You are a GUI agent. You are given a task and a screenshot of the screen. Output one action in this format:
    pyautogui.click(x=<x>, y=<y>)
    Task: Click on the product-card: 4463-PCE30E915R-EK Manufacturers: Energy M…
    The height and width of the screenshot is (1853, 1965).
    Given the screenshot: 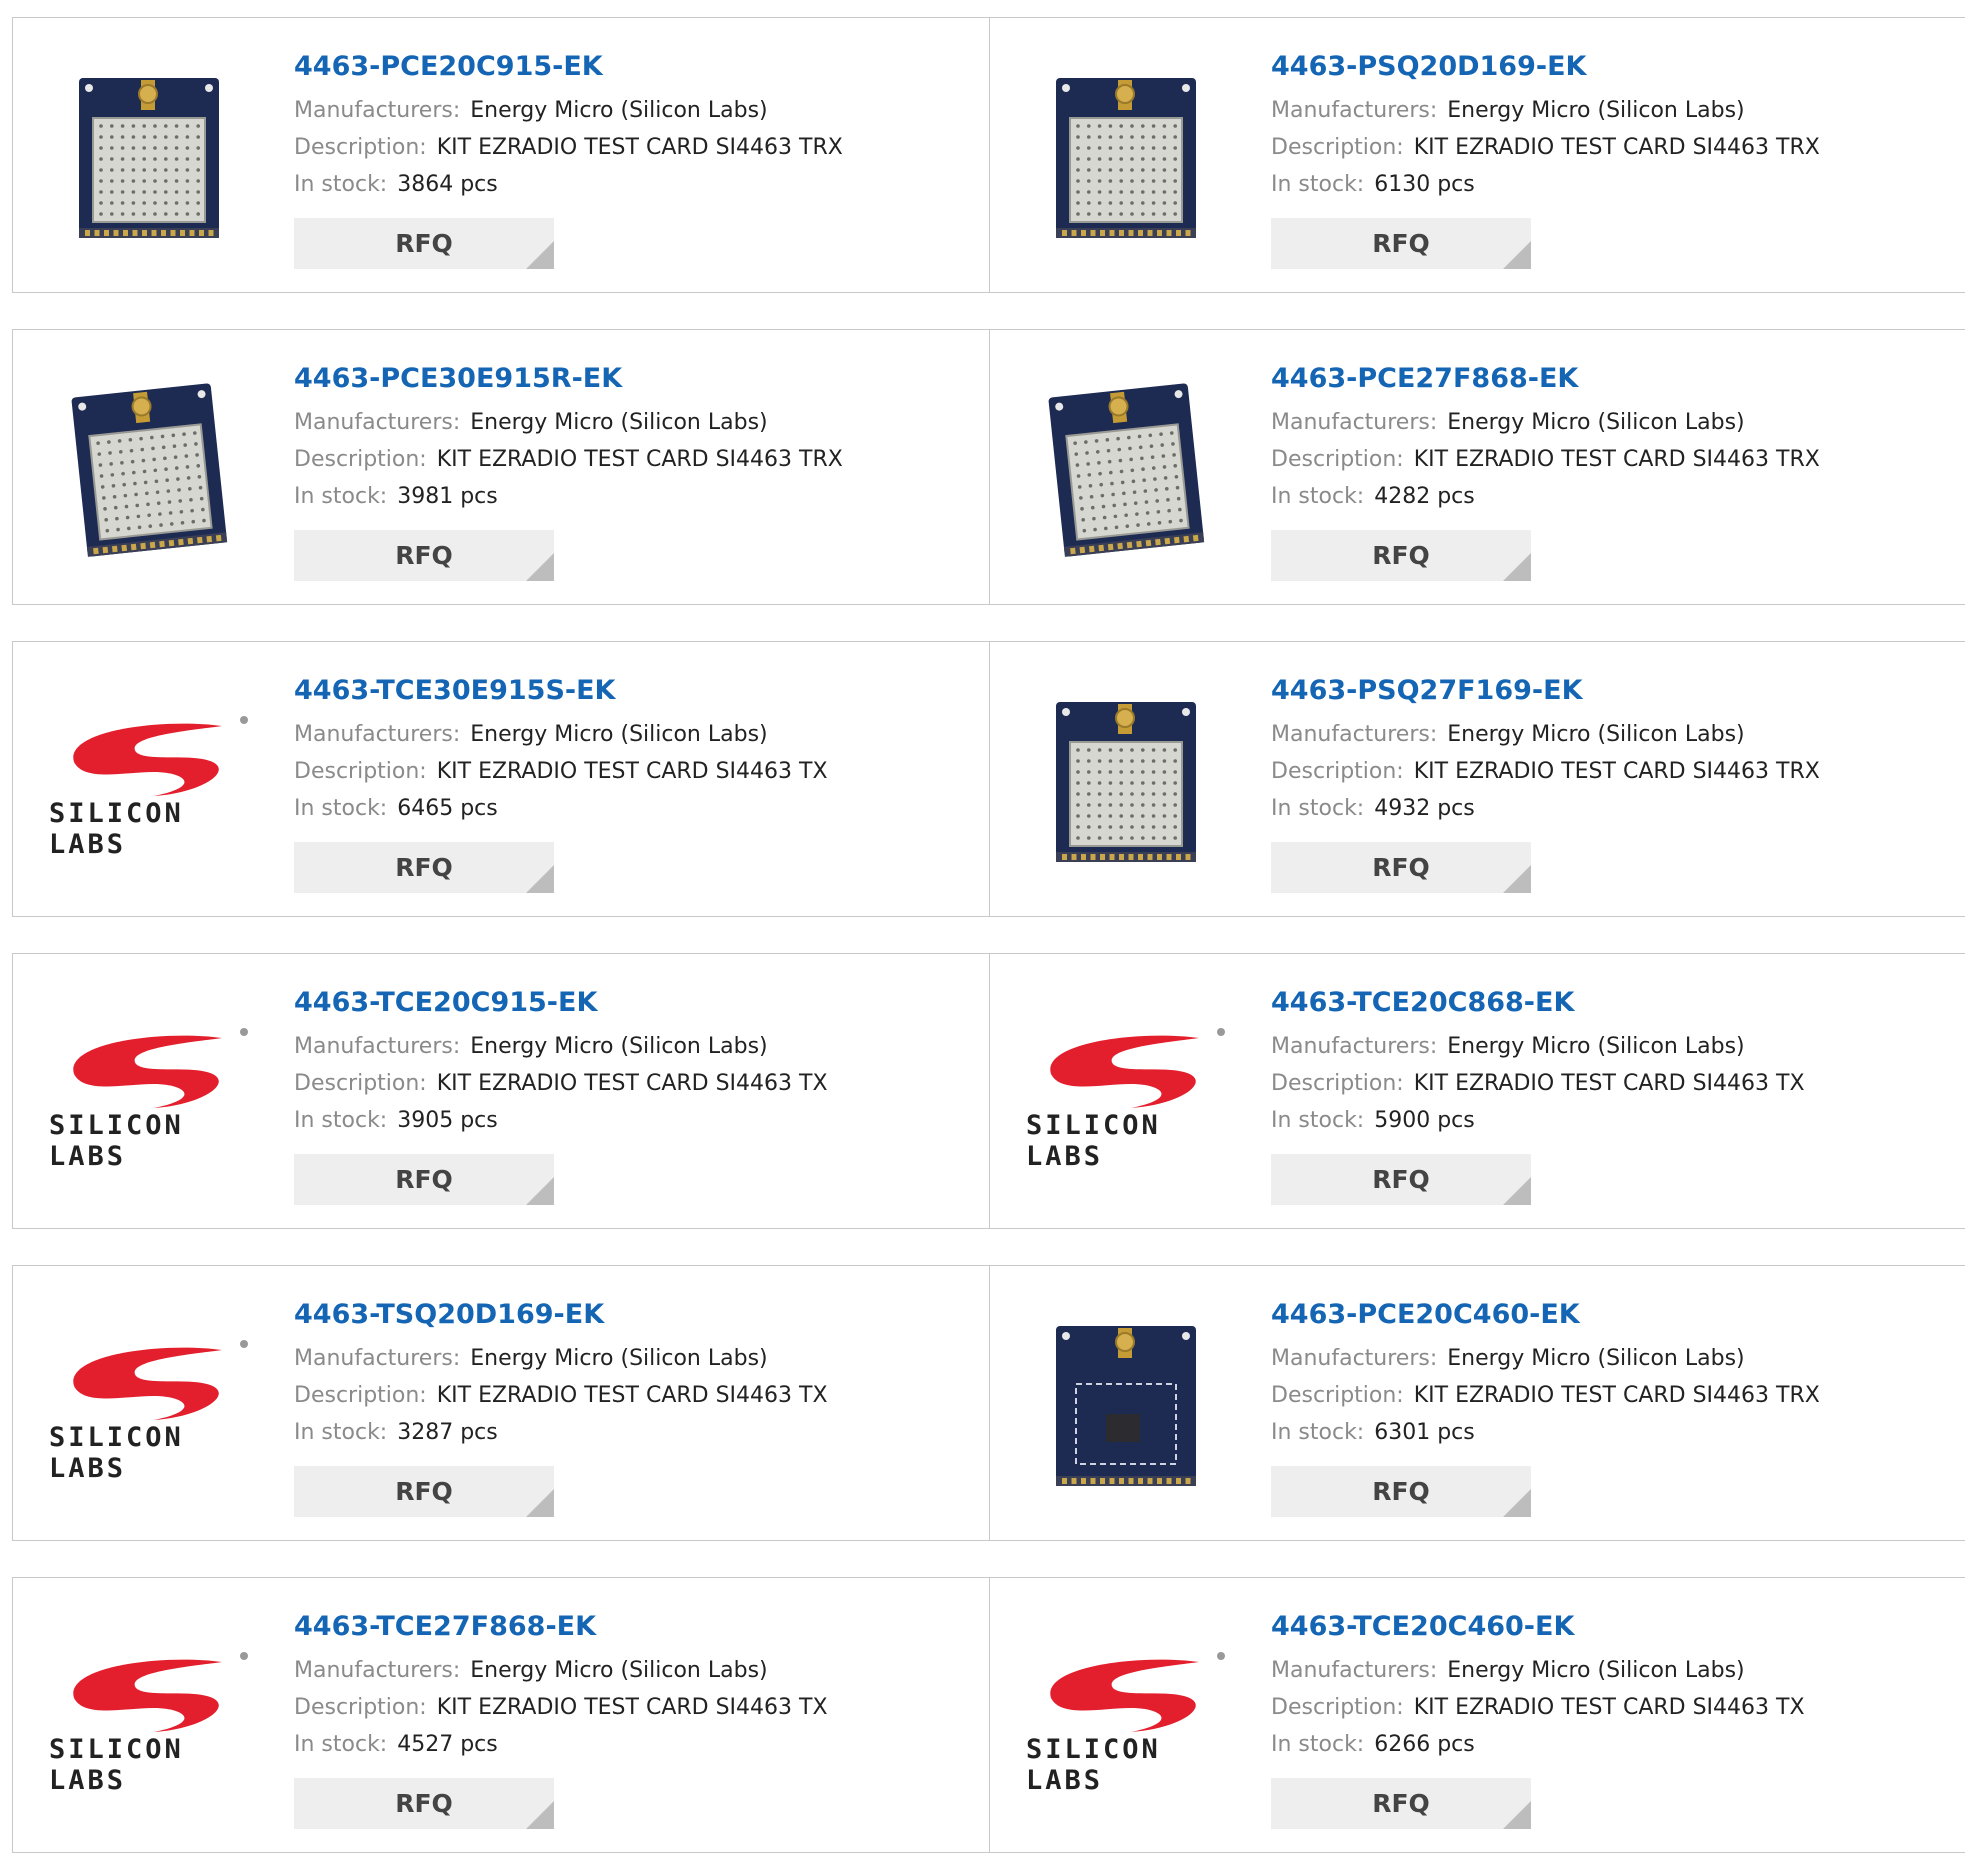 What is the action you would take?
    pyautogui.click(x=501, y=467)
    